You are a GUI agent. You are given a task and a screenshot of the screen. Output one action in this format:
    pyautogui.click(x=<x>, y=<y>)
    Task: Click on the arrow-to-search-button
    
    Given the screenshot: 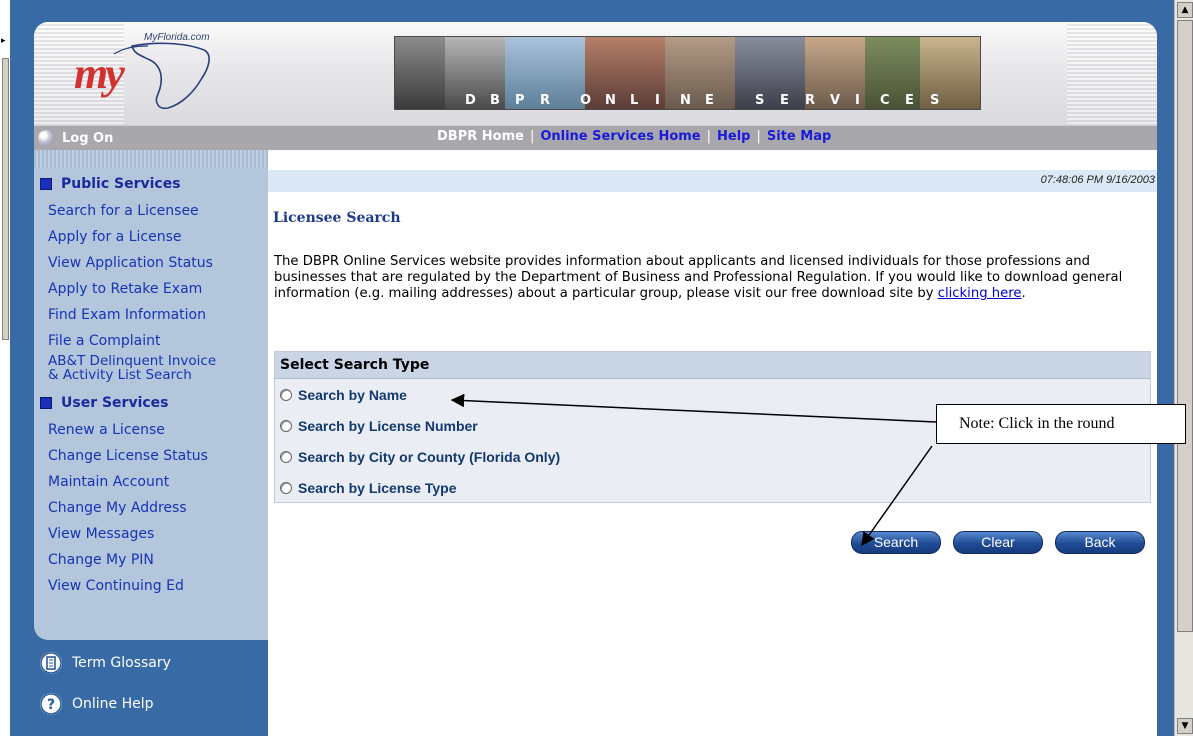 What is the action you would take?
    pyautogui.click(x=897, y=496)
    